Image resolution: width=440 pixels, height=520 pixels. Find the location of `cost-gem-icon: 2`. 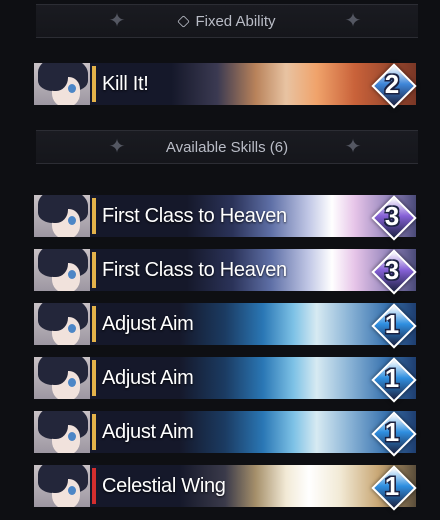

cost-gem-icon: 2 is located at coordinates (393, 85).